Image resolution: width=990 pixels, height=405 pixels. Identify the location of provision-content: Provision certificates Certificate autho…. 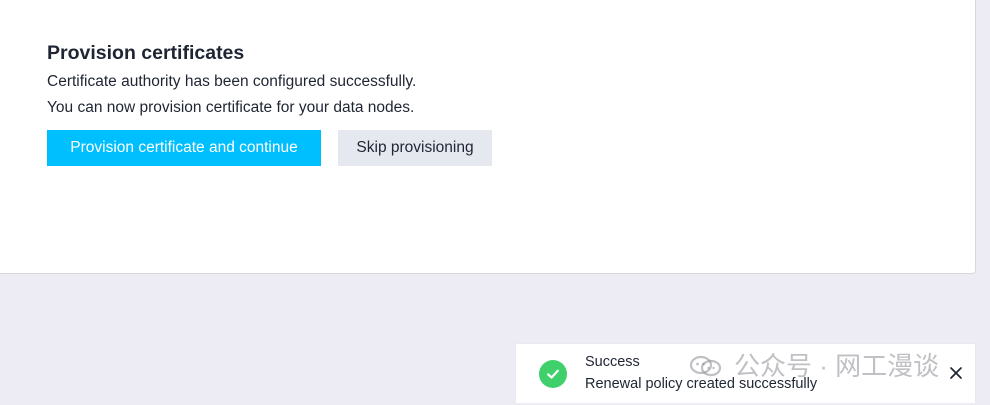
(231, 81).